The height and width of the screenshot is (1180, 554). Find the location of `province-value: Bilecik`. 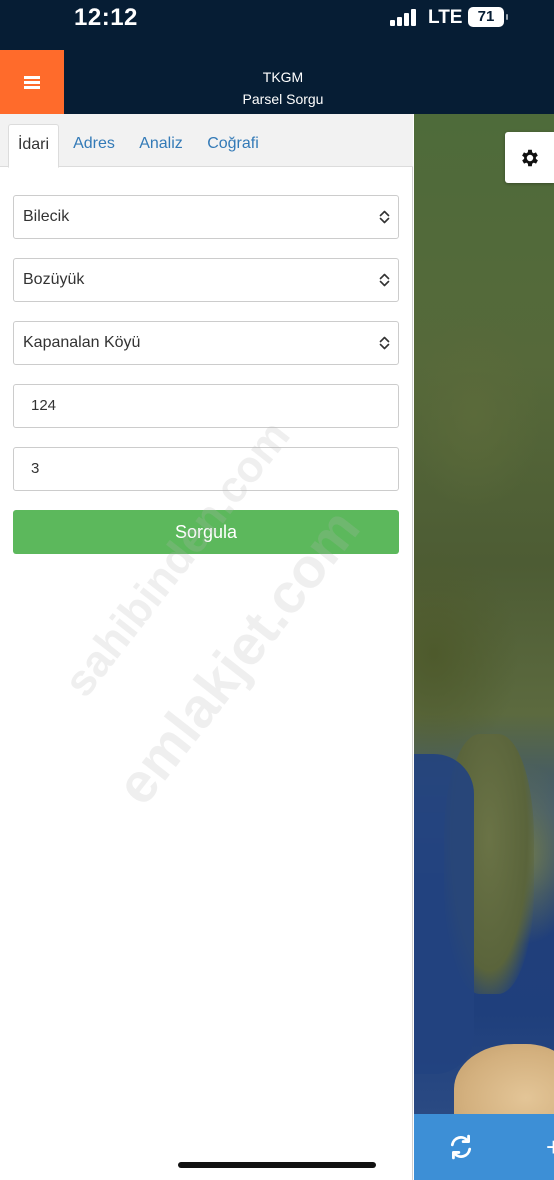

province-value: Bilecik is located at coordinates (46, 216).